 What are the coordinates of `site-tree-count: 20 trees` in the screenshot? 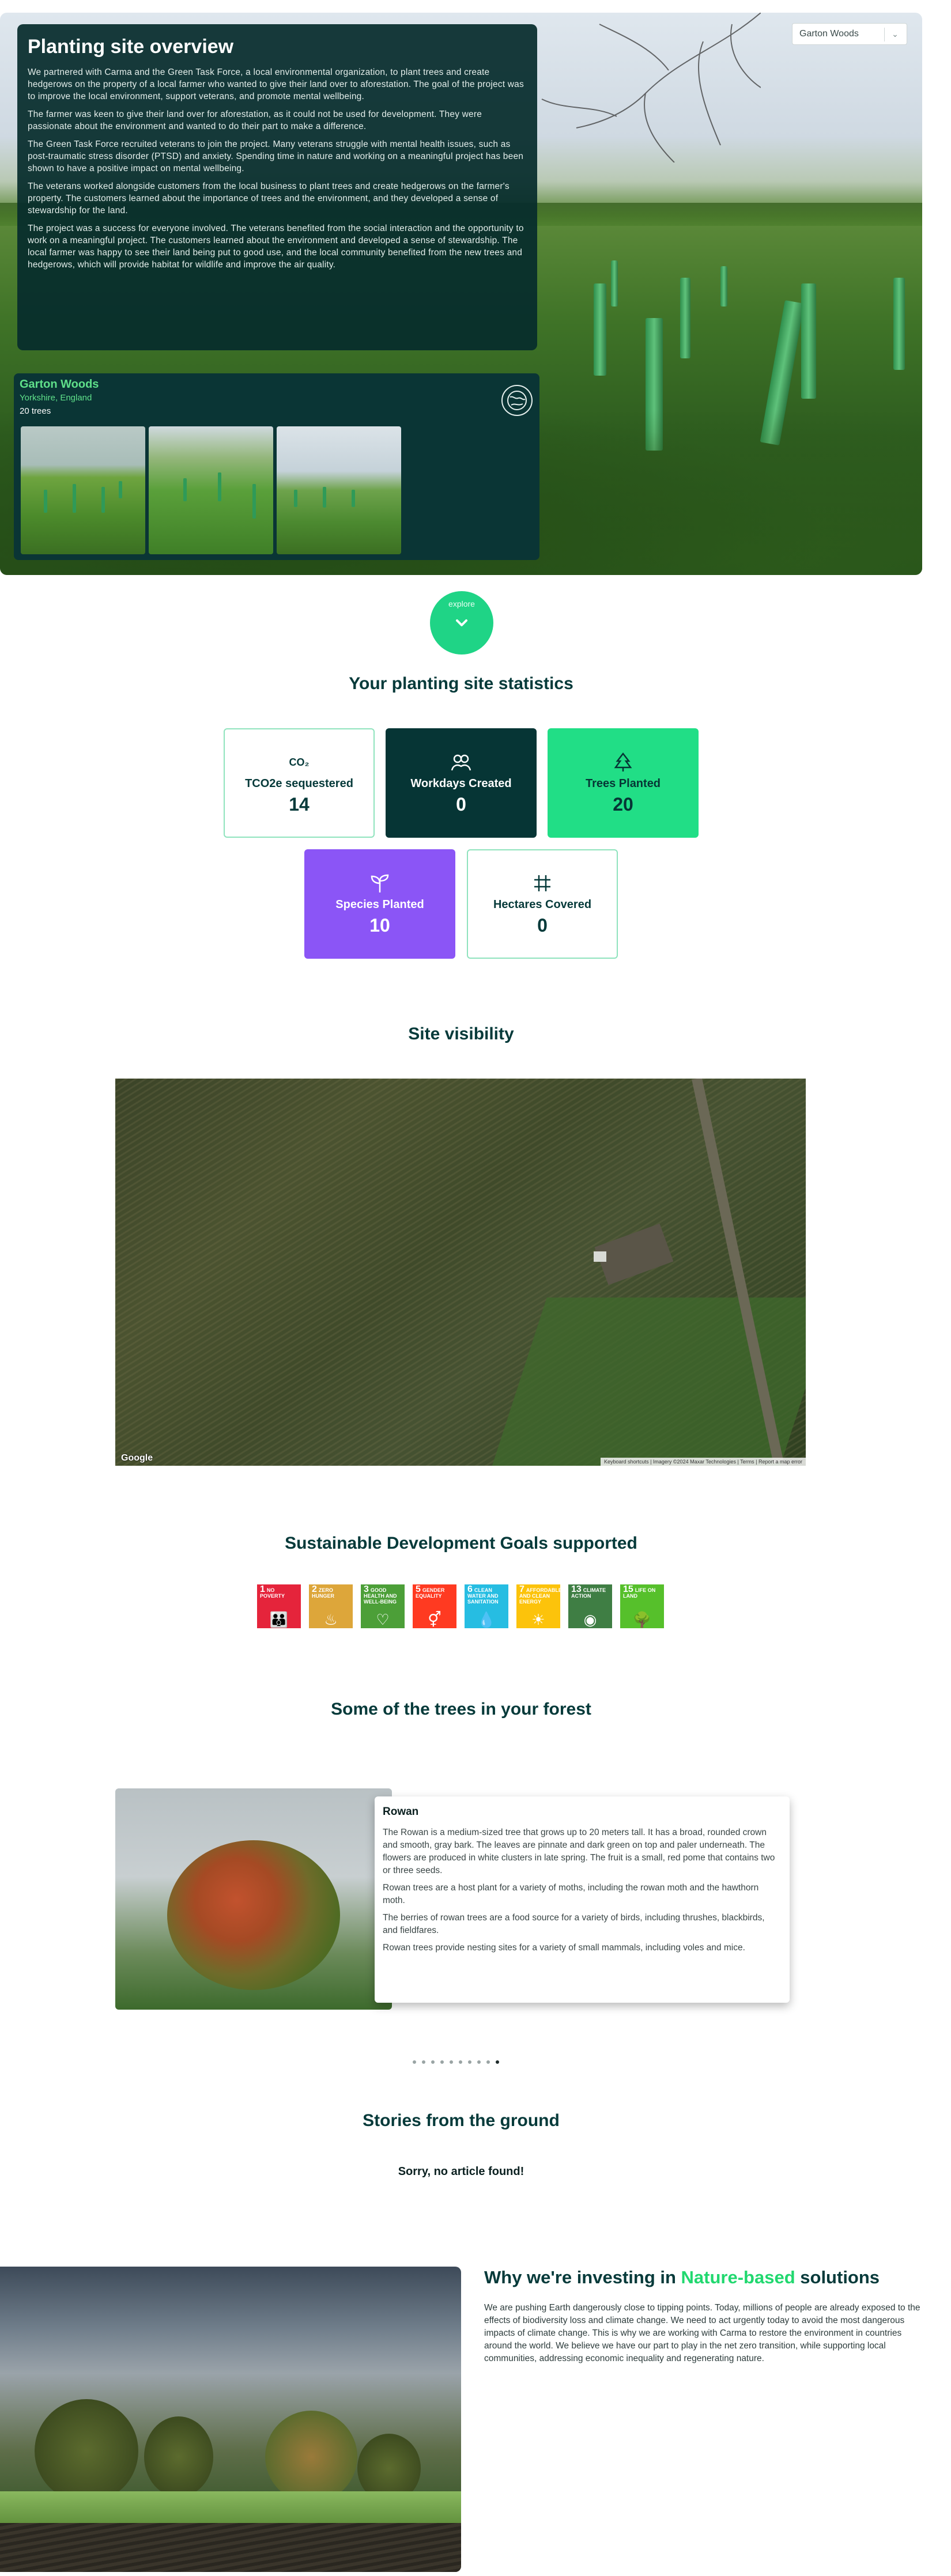 It's located at (35, 411).